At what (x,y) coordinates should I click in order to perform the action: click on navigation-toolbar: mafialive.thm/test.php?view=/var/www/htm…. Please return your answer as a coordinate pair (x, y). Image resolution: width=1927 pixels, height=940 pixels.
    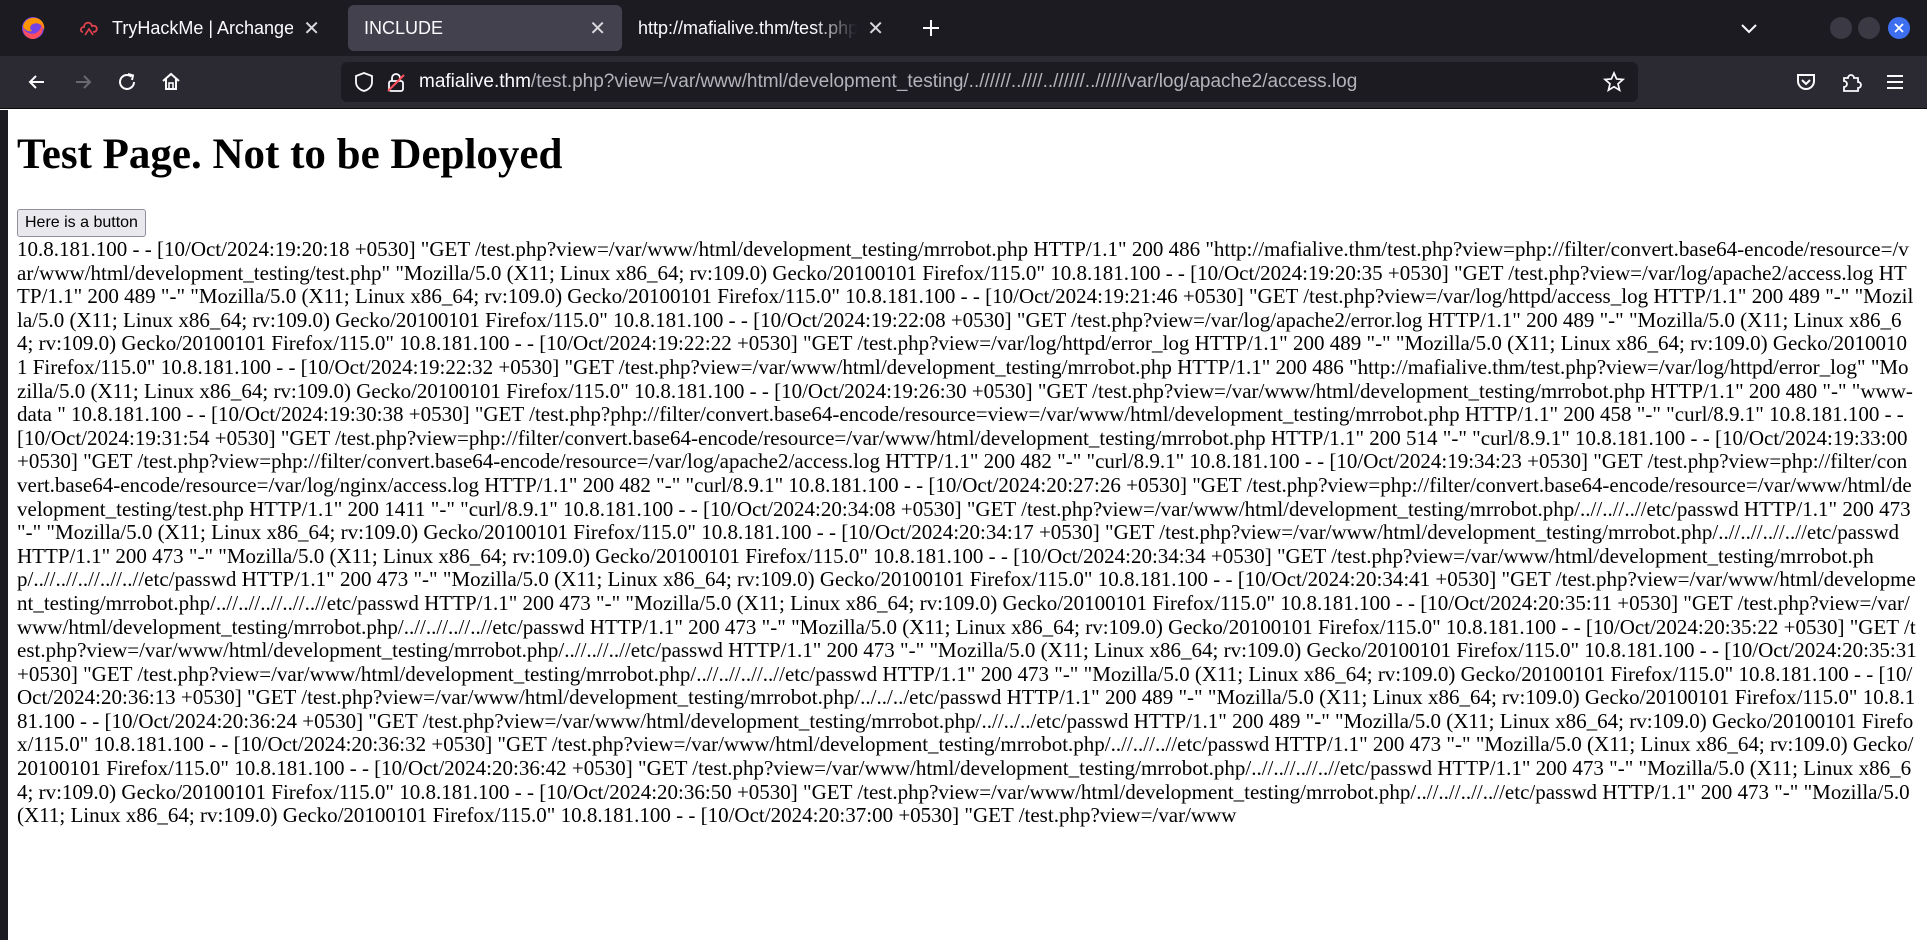
    Looking at the image, I should click on (963, 82).